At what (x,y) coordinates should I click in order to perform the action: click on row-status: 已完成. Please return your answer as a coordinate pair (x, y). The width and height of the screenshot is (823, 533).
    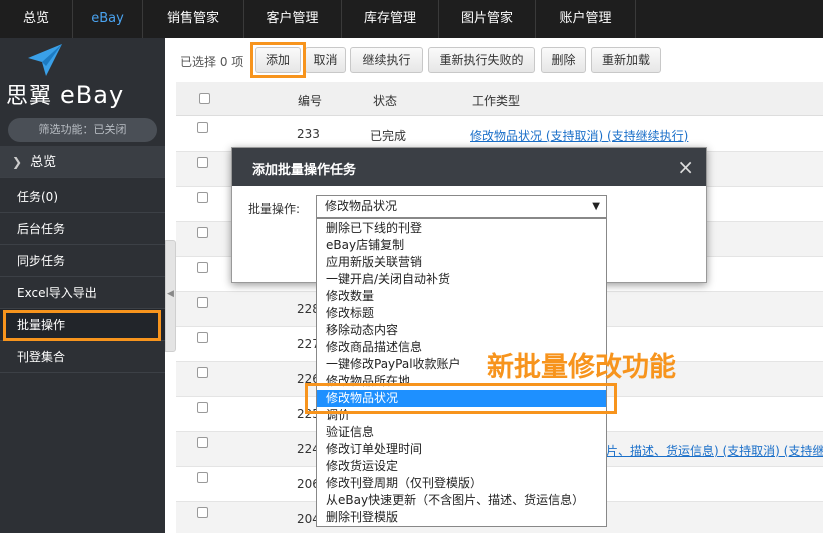
    Looking at the image, I should click on (388, 136).